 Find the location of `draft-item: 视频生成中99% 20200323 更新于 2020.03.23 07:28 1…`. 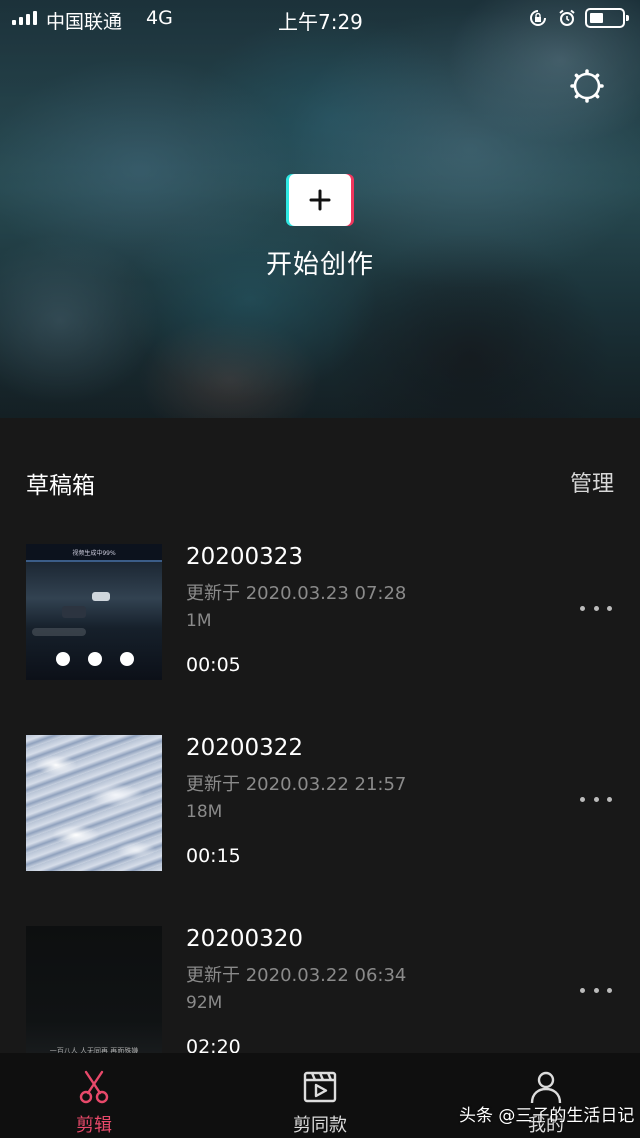

draft-item: 视频生成中99% 20200323 更新于 2020.03.23 07:28 1… is located at coordinates (320, 614).